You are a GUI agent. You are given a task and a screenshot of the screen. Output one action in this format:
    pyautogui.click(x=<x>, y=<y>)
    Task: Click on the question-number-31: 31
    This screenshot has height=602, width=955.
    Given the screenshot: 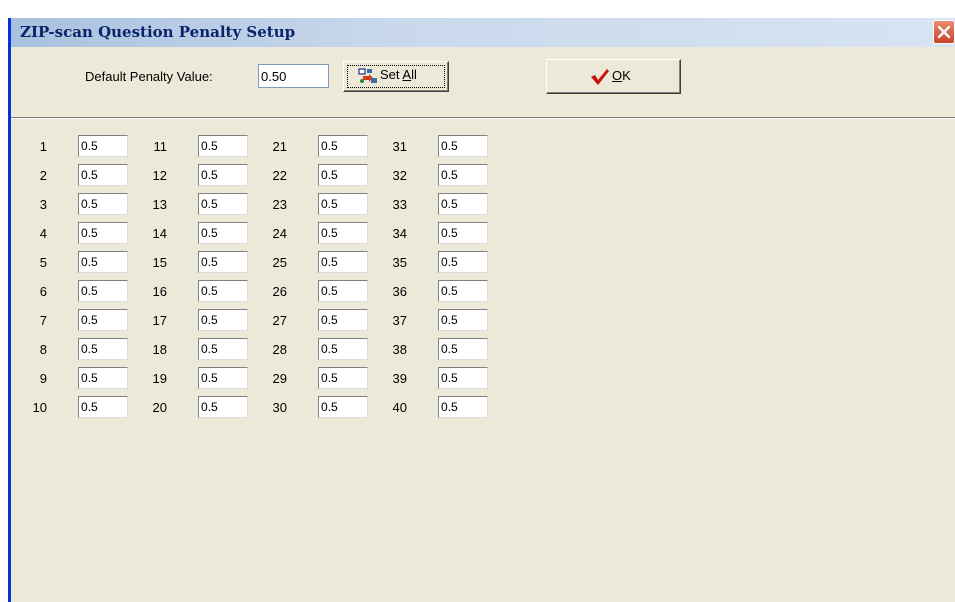 What is the action you would take?
    pyautogui.click(x=399, y=146)
    